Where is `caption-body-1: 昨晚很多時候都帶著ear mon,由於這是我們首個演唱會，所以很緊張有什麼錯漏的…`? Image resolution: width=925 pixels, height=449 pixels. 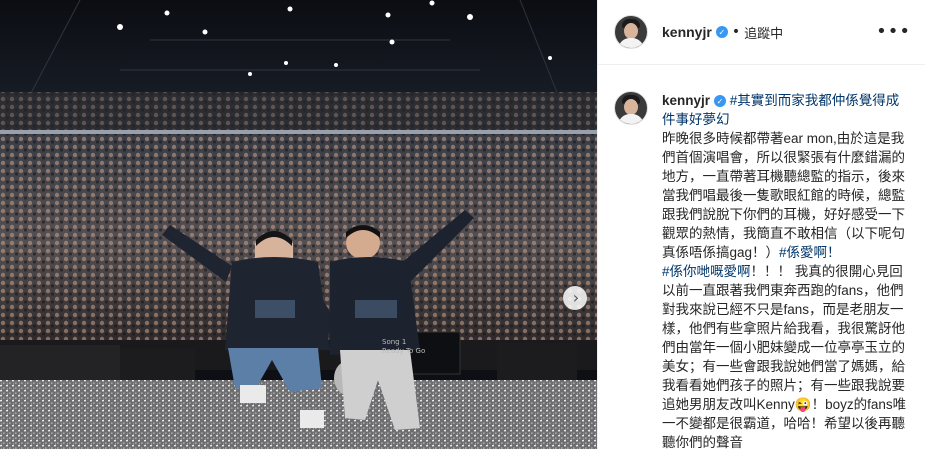 caption-body-1: 昨晚很多時候都帶著ear mon,由於這是我們首個演唱會，所以很緊張有什麼錯漏的… is located at coordinates (783, 195).